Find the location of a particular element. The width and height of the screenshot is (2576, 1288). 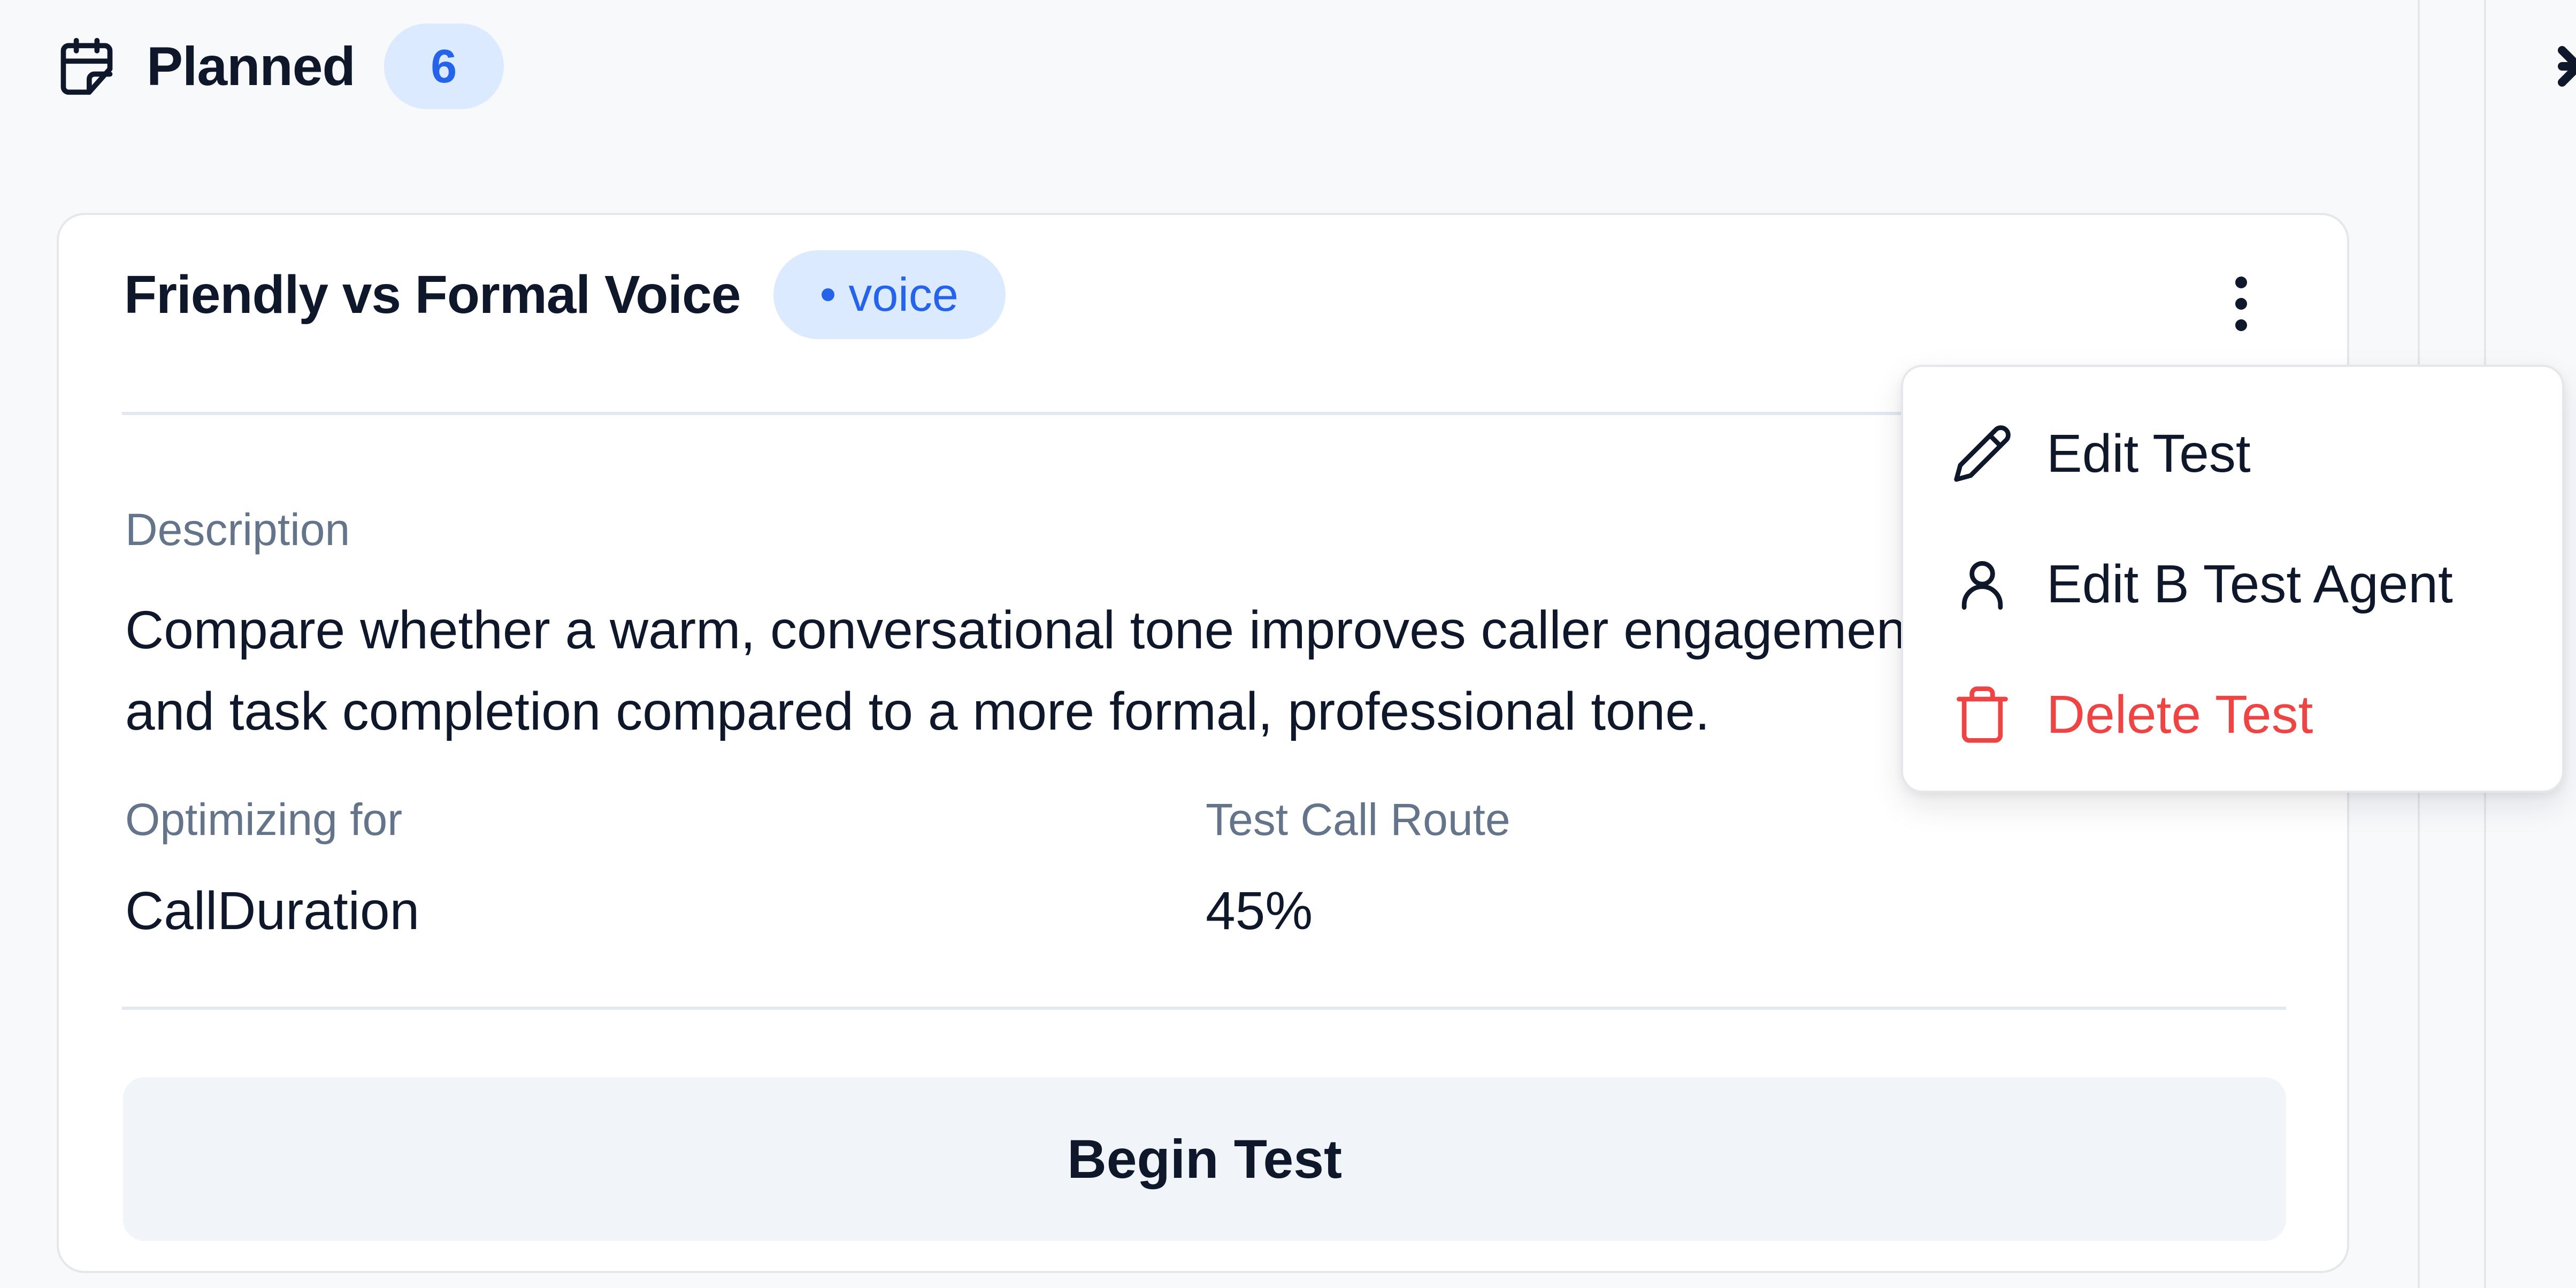

column-title: Planned is located at coordinates (251, 66).